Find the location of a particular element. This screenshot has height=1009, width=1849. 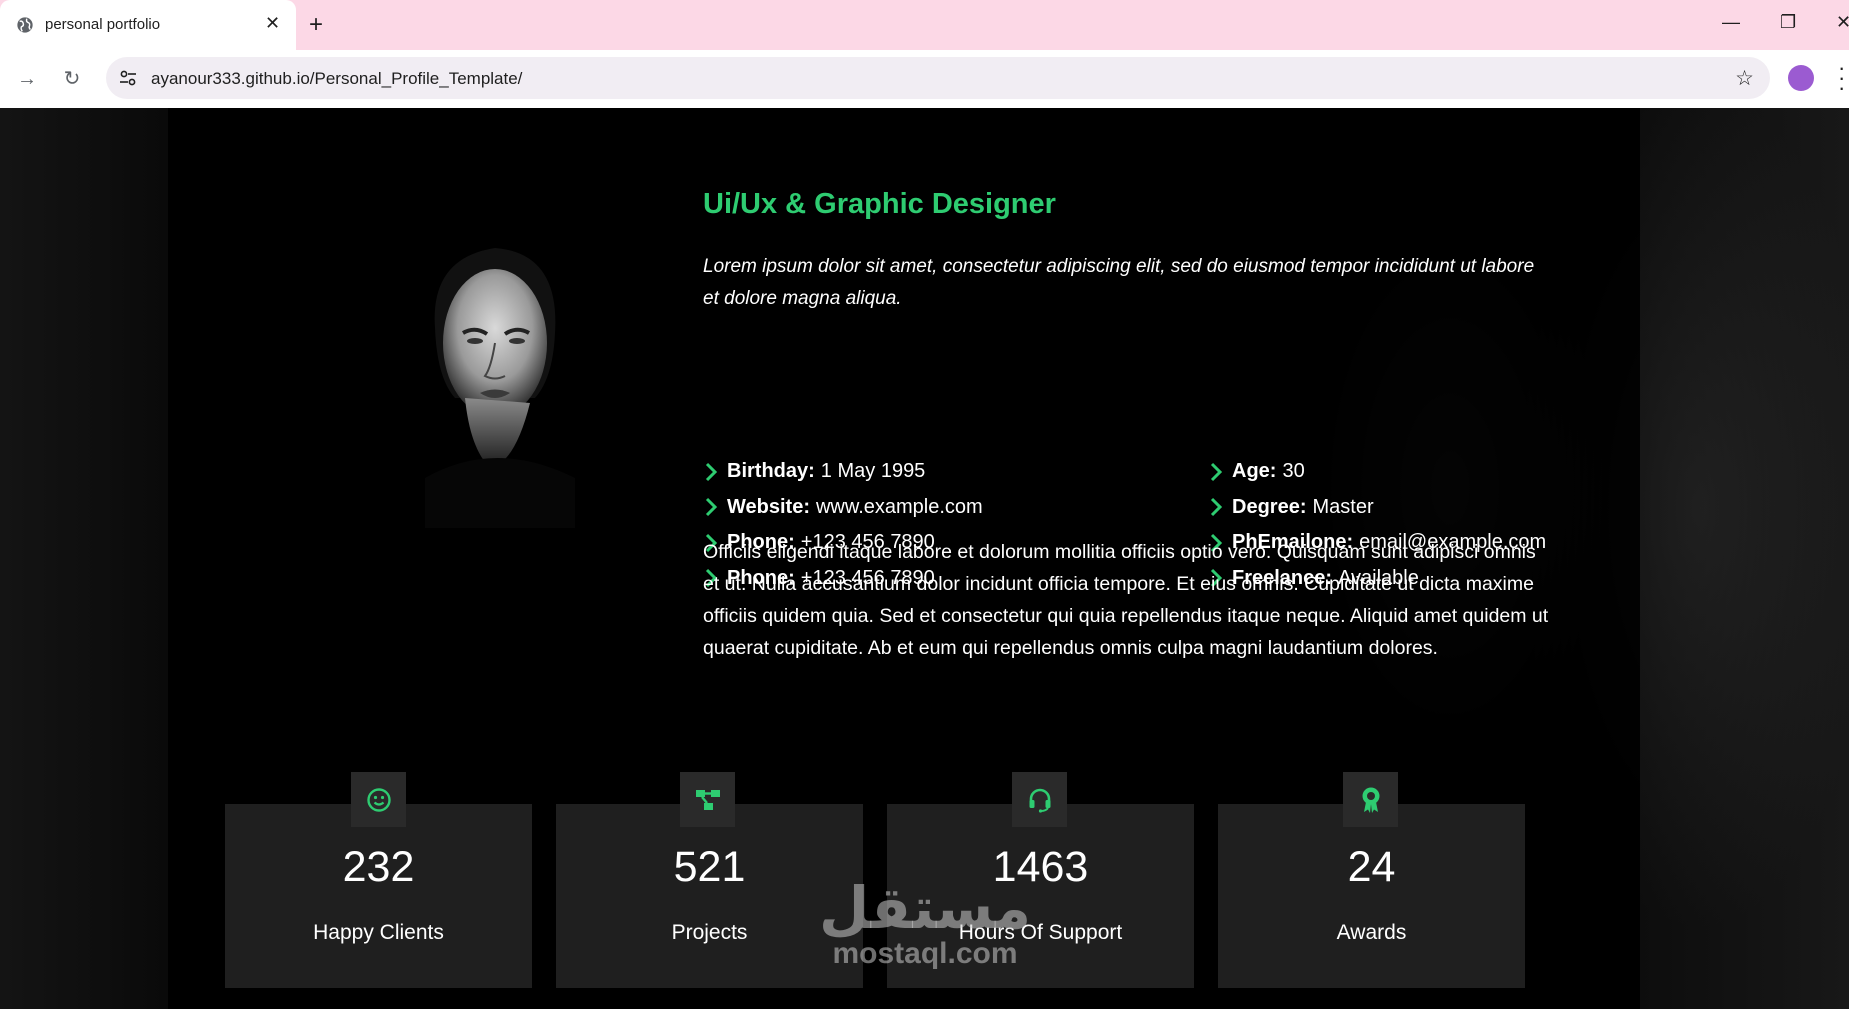

info-value: Master is located at coordinates (1343, 506).